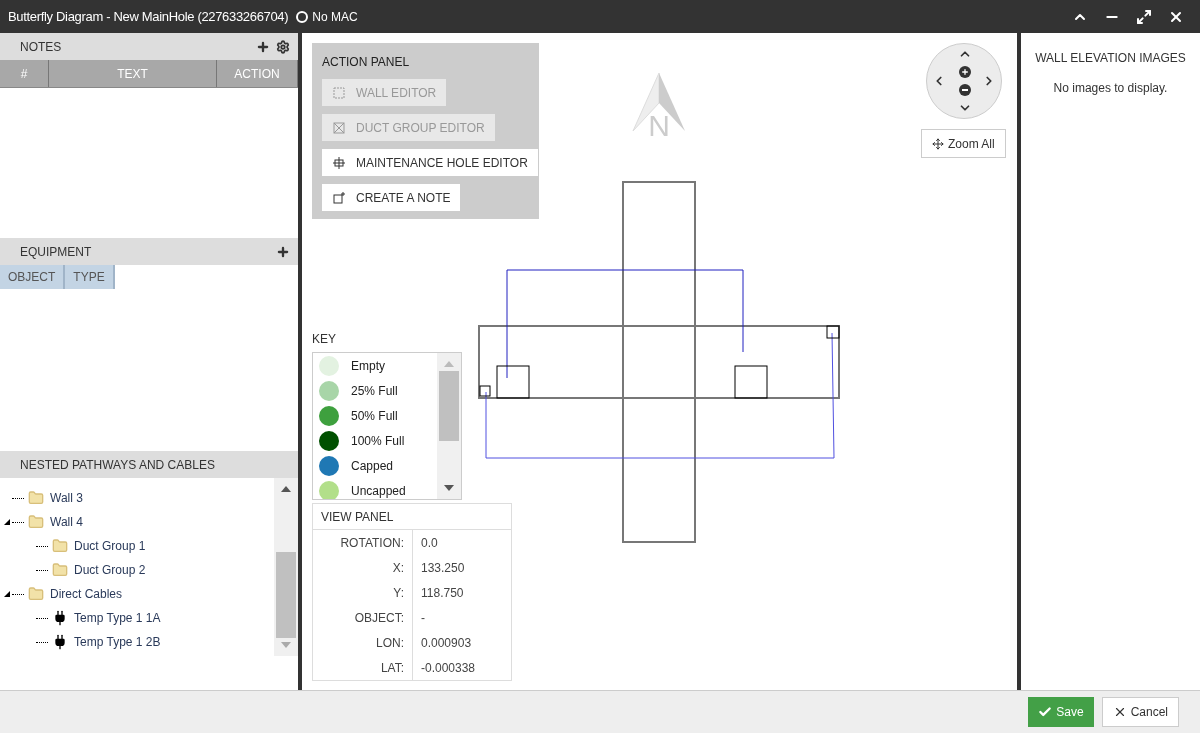  I want to click on field-value: -0.000338, so click(448, 668).